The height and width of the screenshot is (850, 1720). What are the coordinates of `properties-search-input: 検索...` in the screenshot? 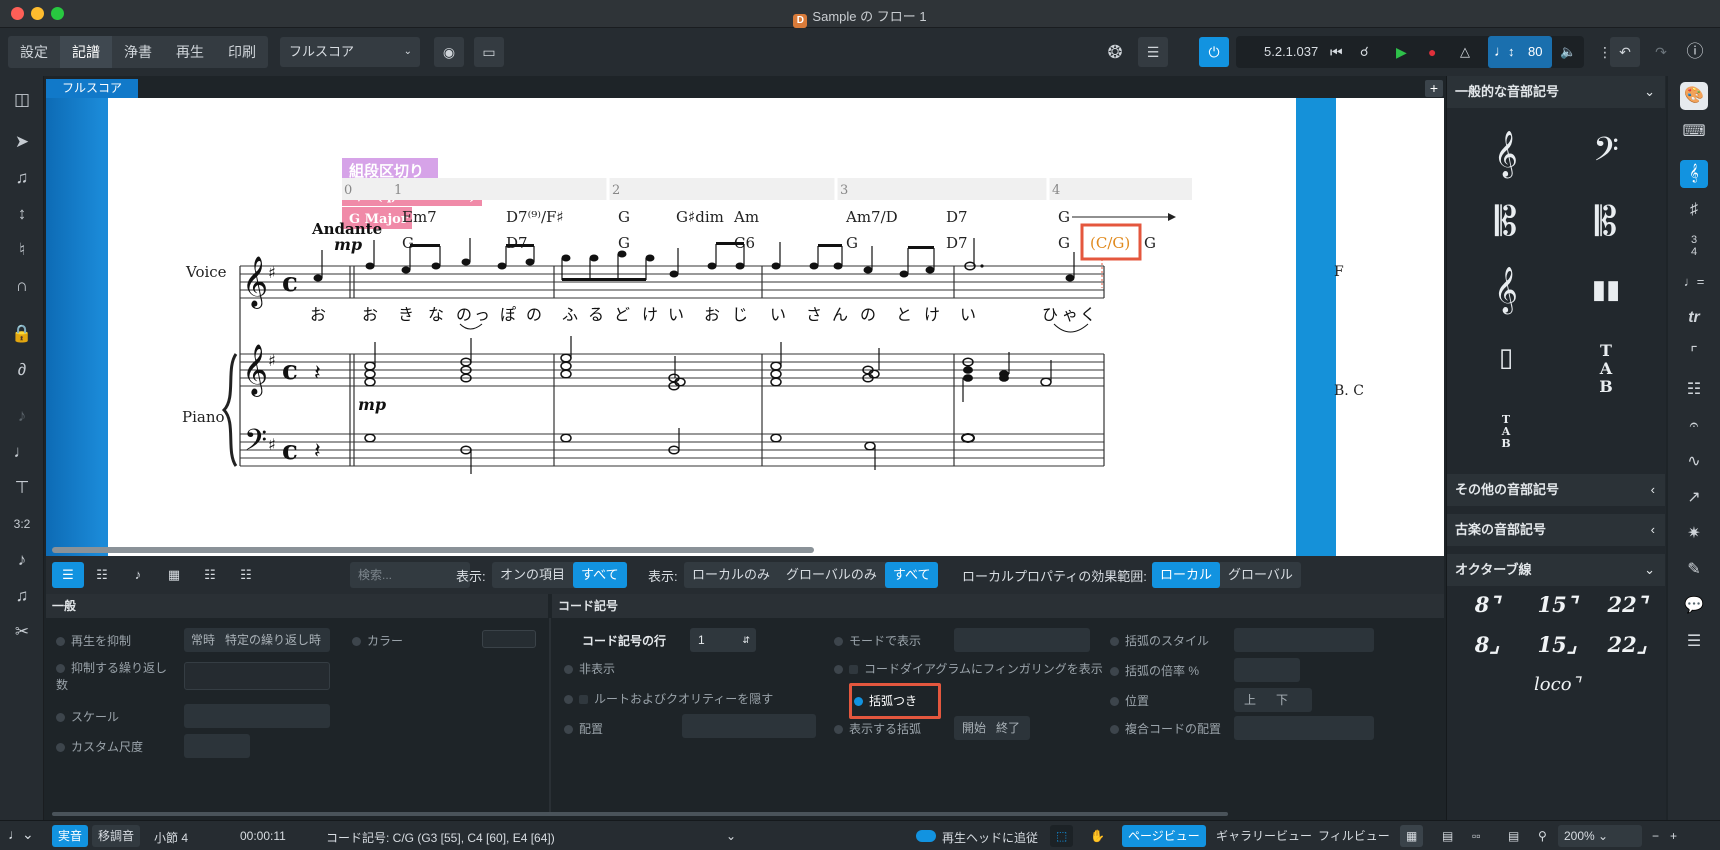 It's located at (410, 575).